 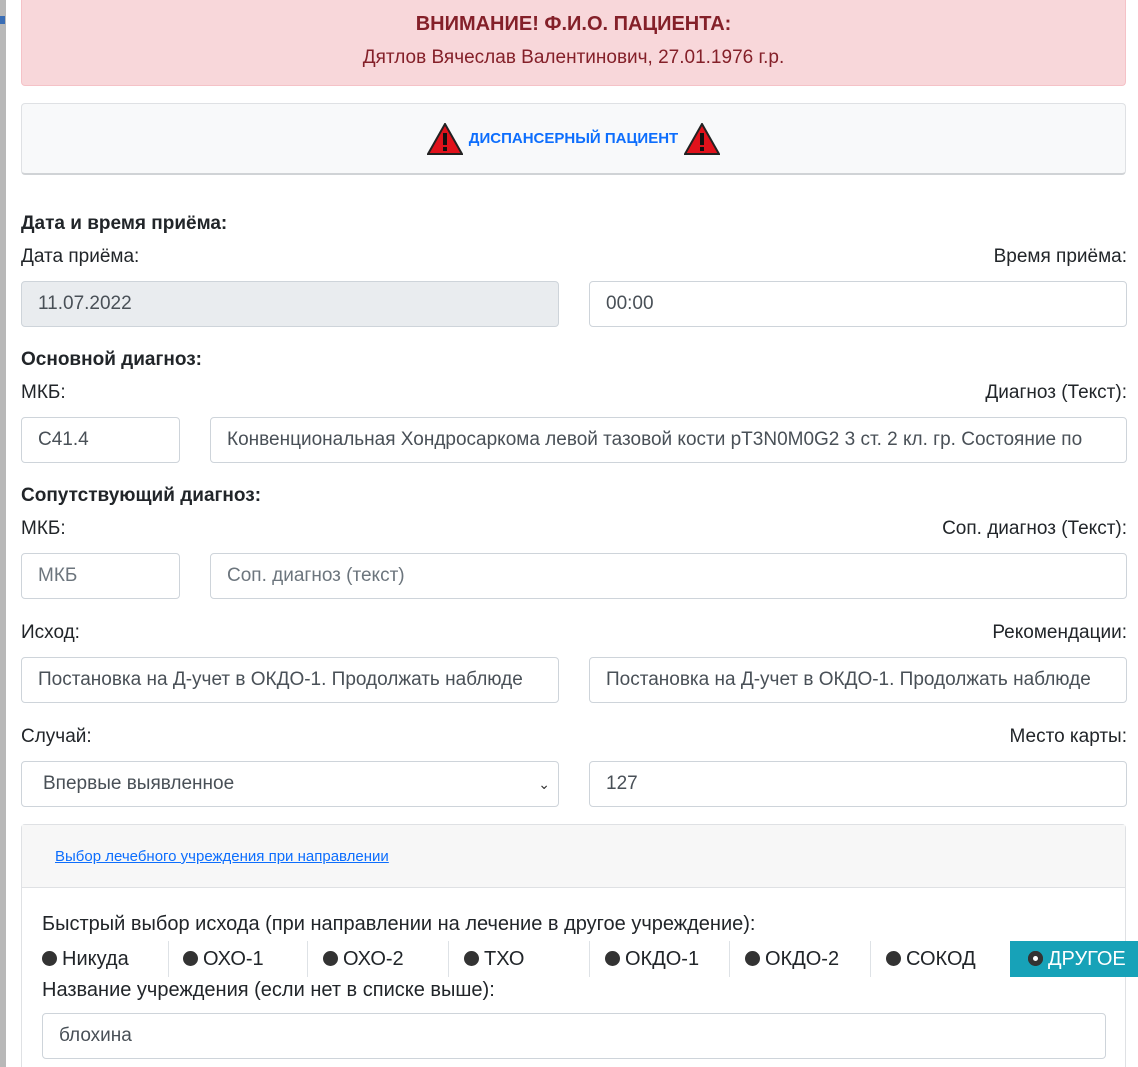 I want to click on radio-okdo1: ОКДО-1, so click(x=667, y=959).